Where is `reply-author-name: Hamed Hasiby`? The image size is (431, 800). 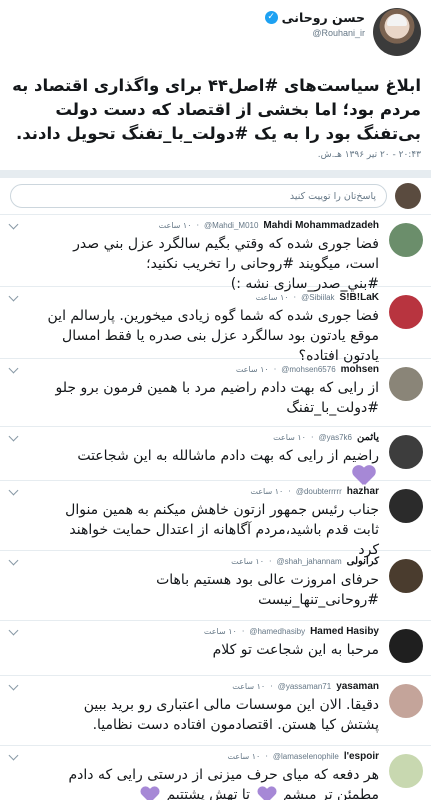
reply-author-name: Hamed Hasiby is located at coordinates (344, 631).